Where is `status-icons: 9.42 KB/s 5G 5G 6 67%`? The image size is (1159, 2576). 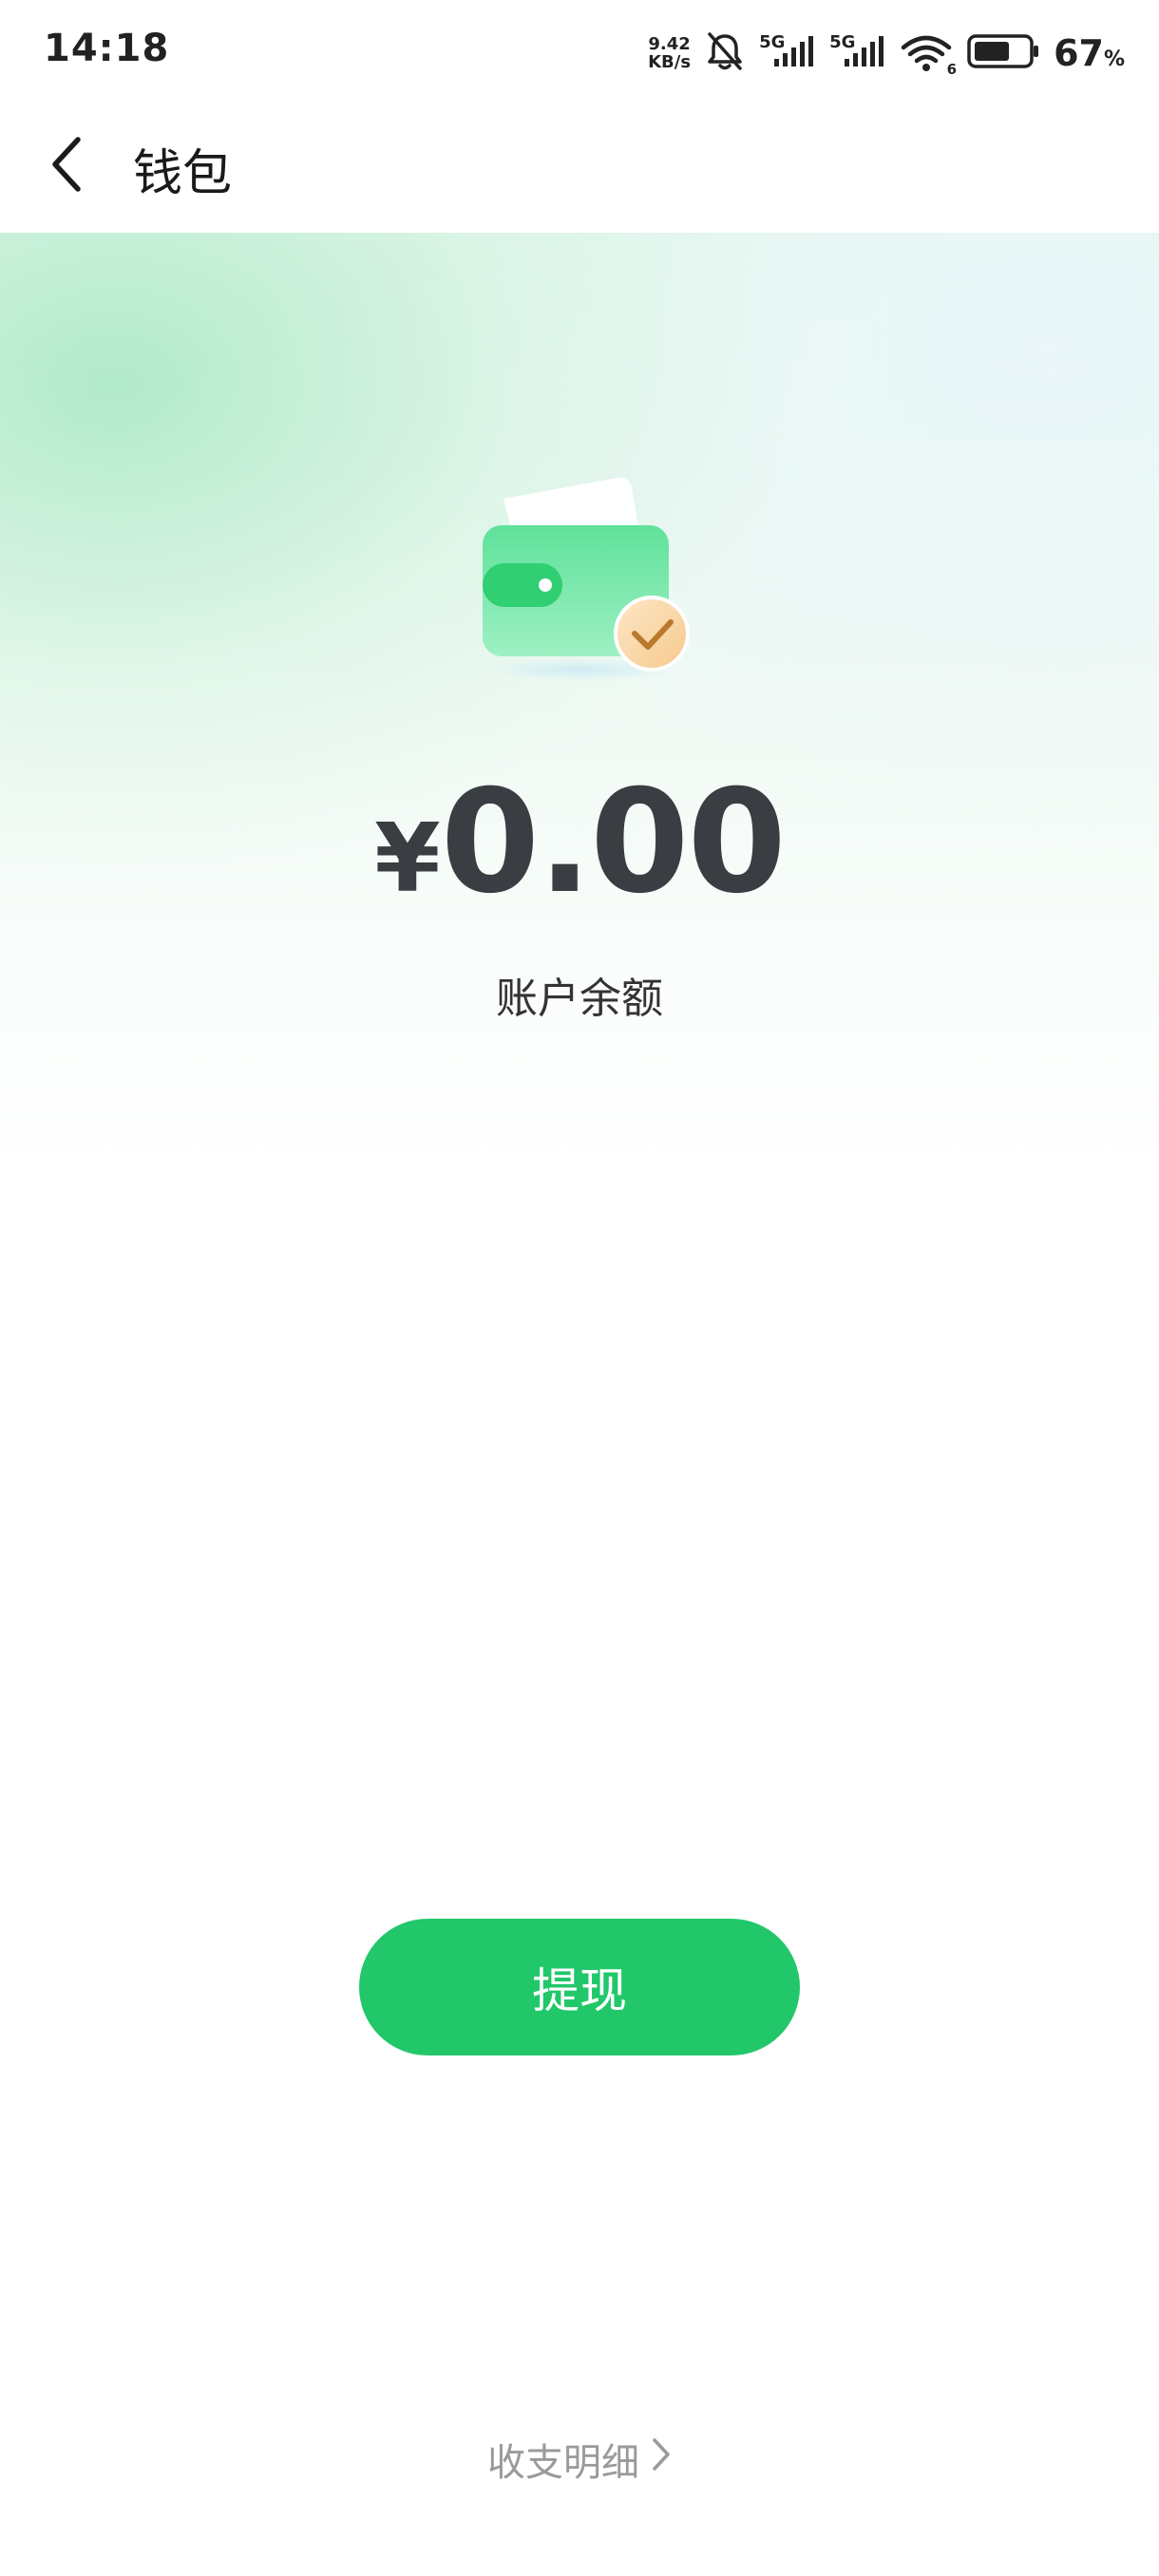 status-icons: 9.42 KB/s 5G 5G 6 67% is located at coordinates (886, 53).